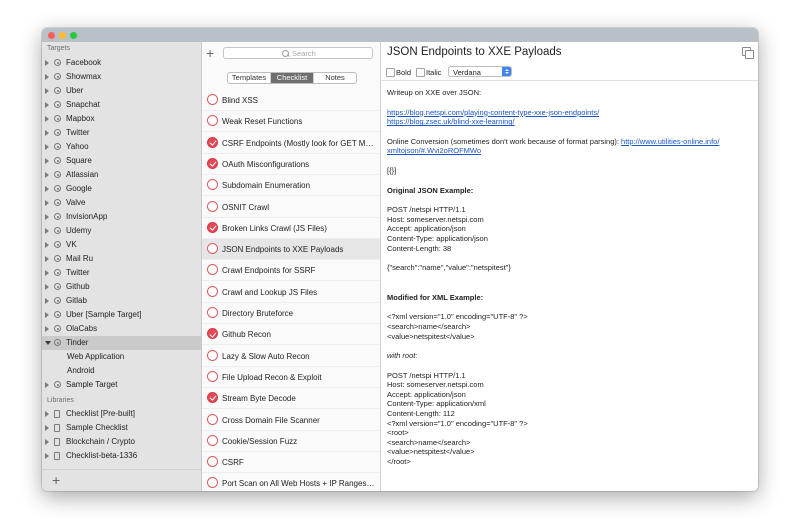 This screenshot has height=519, width=800. I want to click on sidebar-target-item: Uber [Sample Target], so click(121, 315).